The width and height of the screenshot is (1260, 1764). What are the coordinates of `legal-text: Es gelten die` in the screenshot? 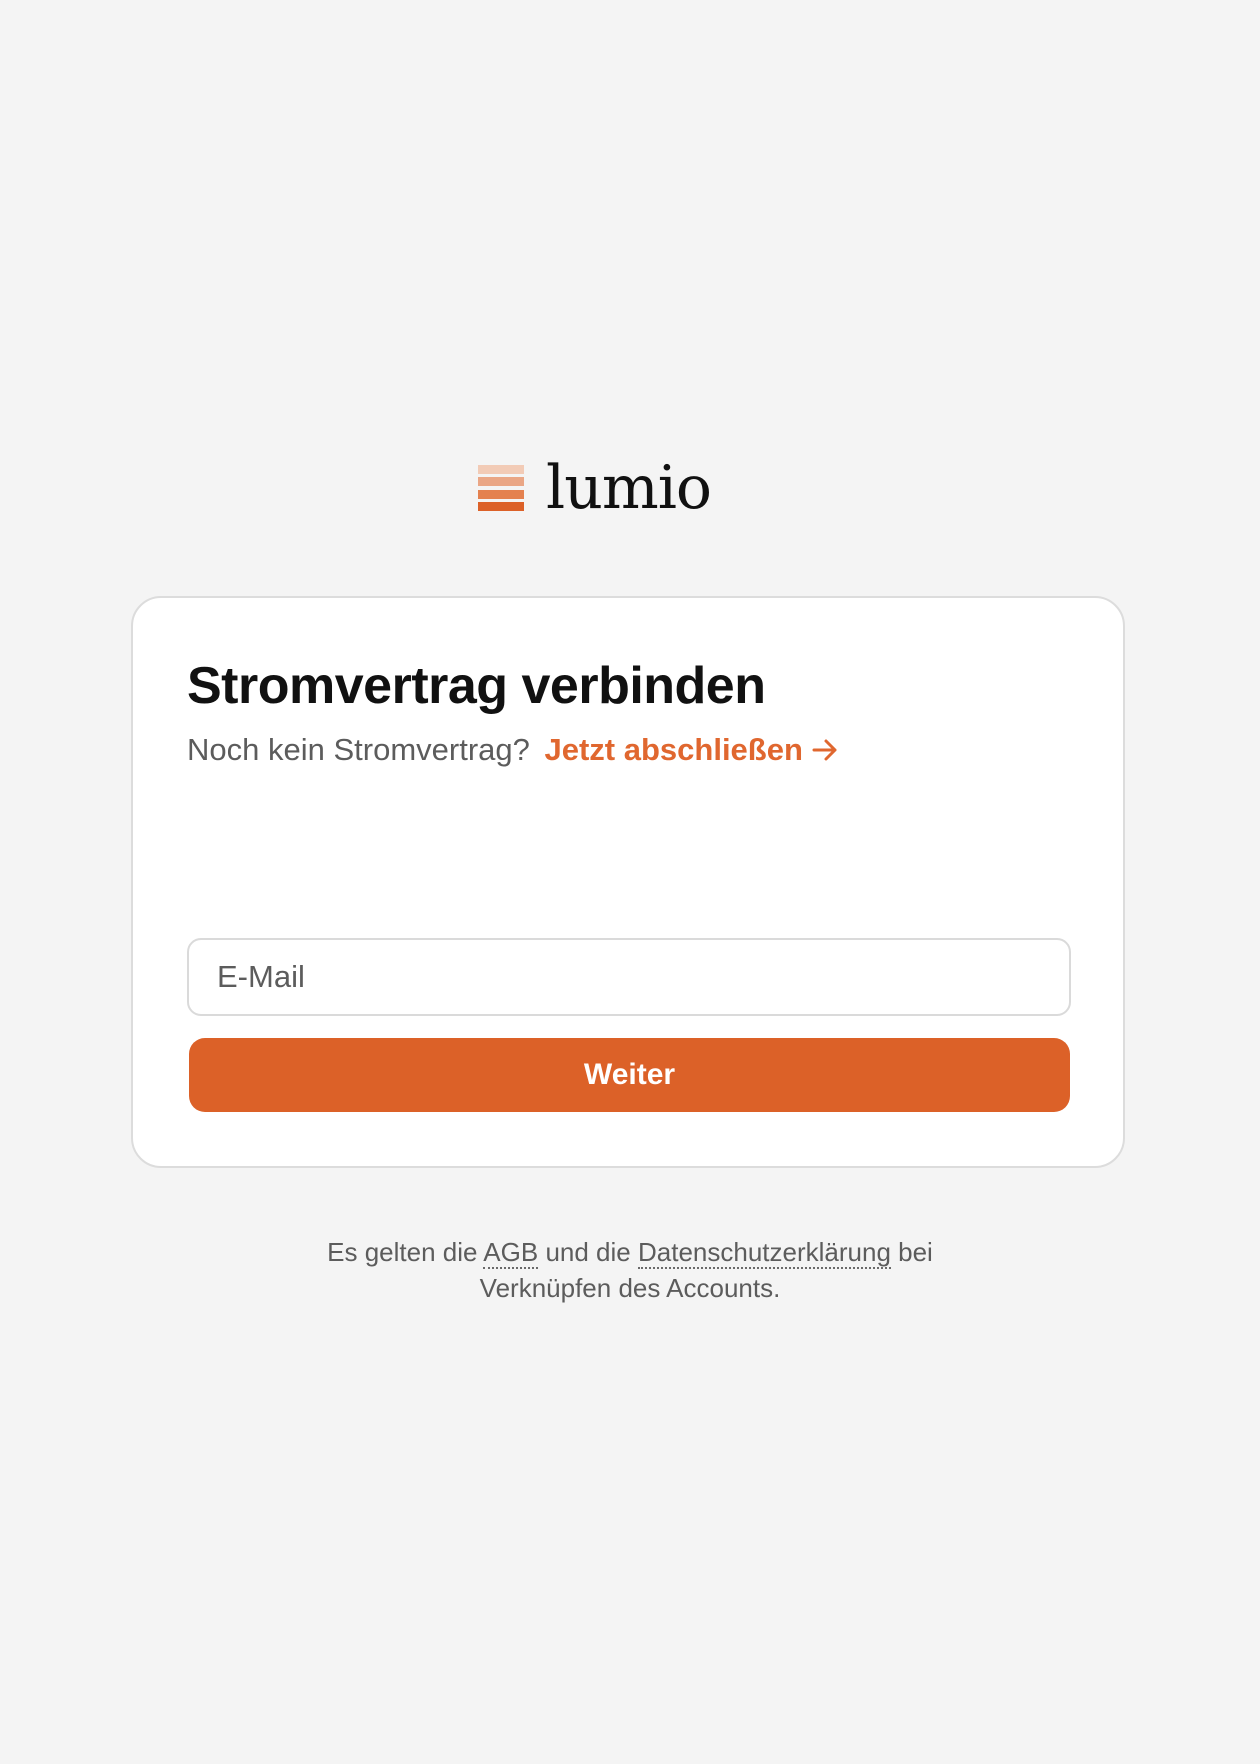 It's located at (402, 1252).